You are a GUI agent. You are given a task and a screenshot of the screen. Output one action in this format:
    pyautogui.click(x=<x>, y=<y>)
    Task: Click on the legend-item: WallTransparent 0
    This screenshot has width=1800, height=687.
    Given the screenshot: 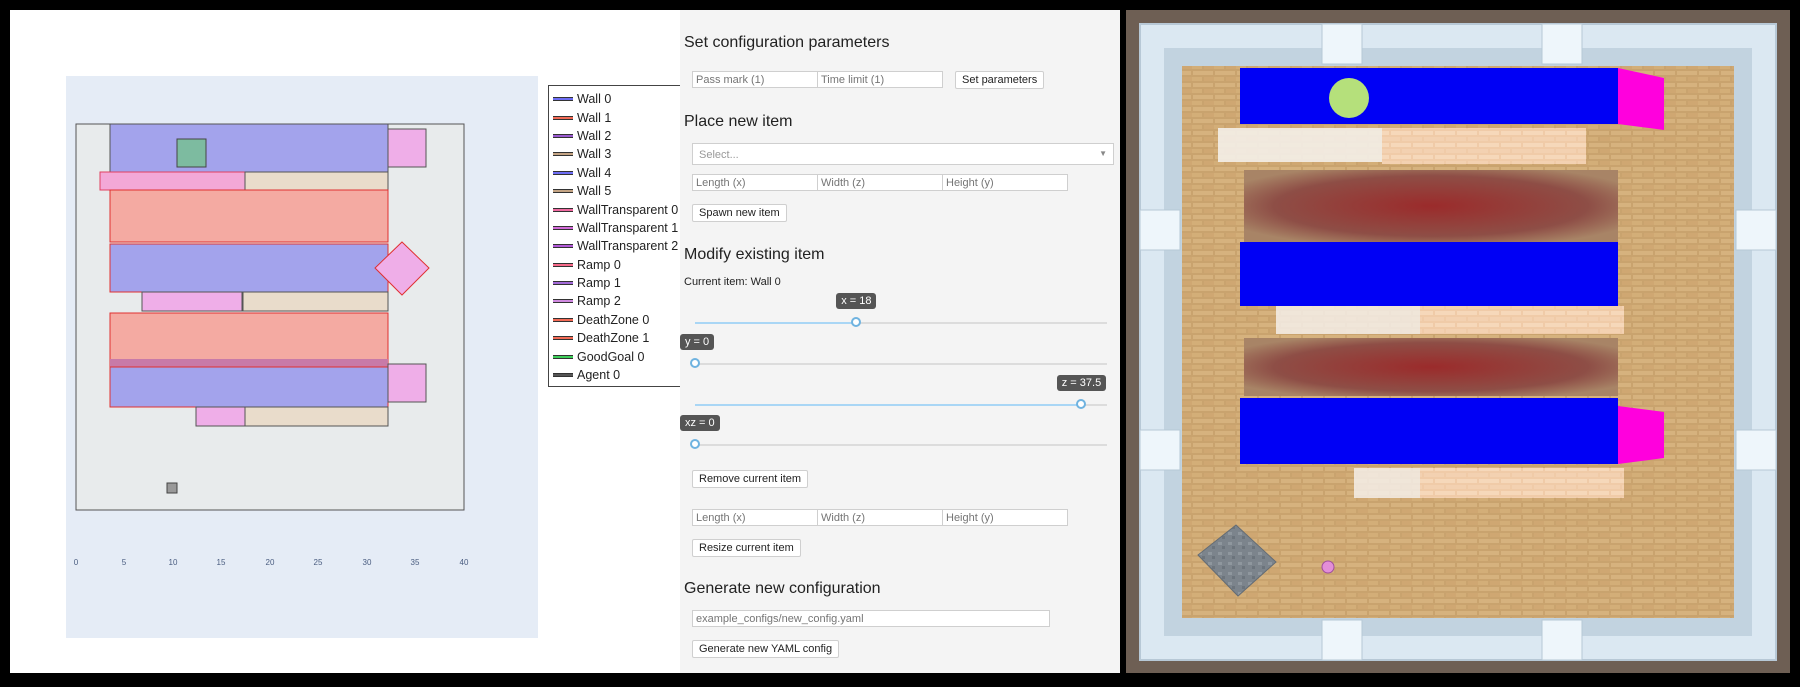 What is the action you would take?
    pyautogui.click(x=615, y=209)
    